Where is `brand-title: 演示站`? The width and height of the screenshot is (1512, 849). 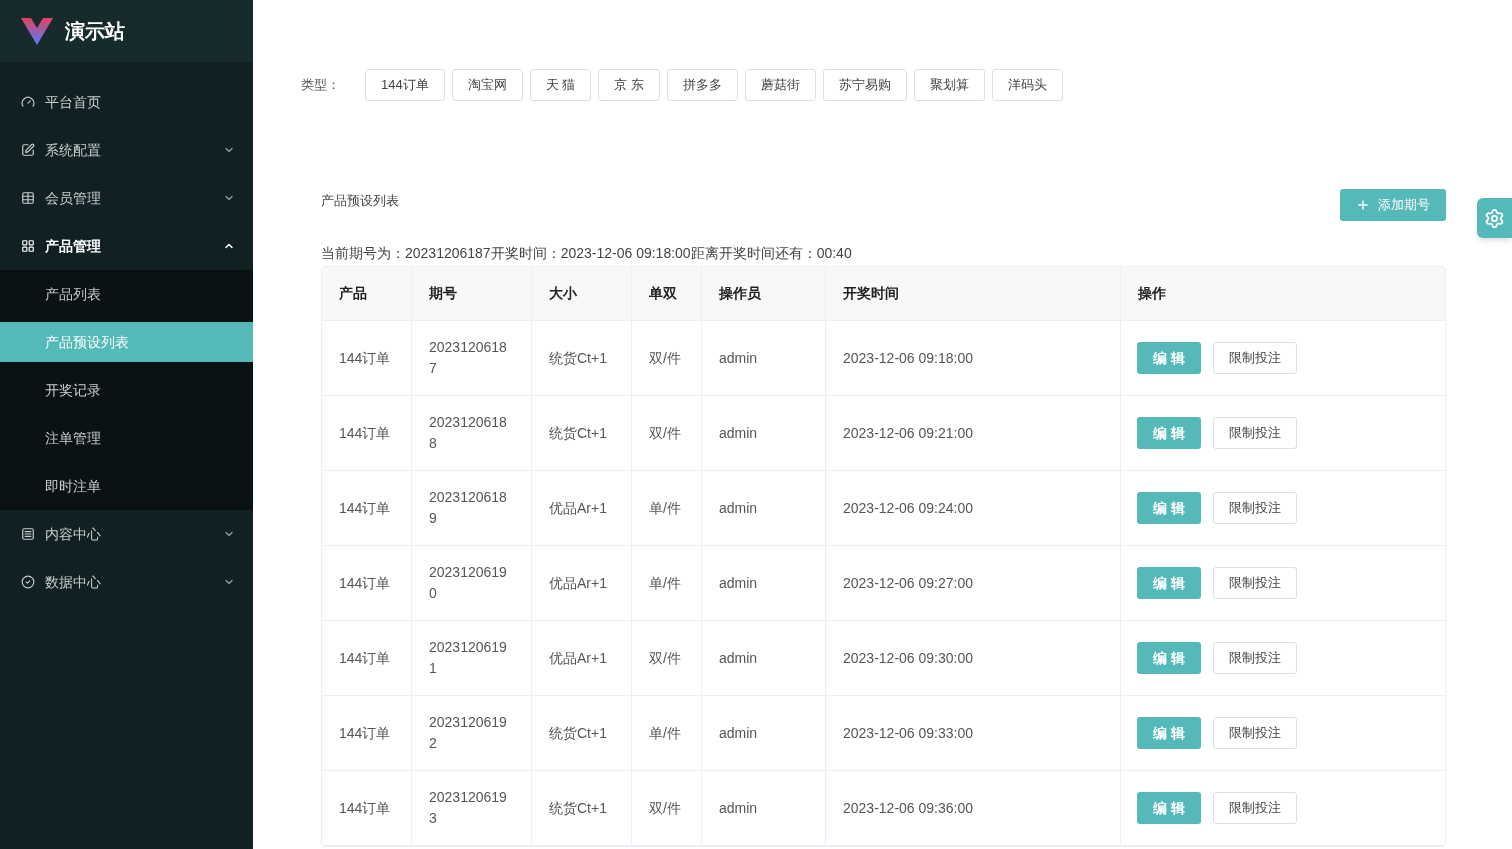 brand-title: 演示站 is located at coordinates (95, 31).